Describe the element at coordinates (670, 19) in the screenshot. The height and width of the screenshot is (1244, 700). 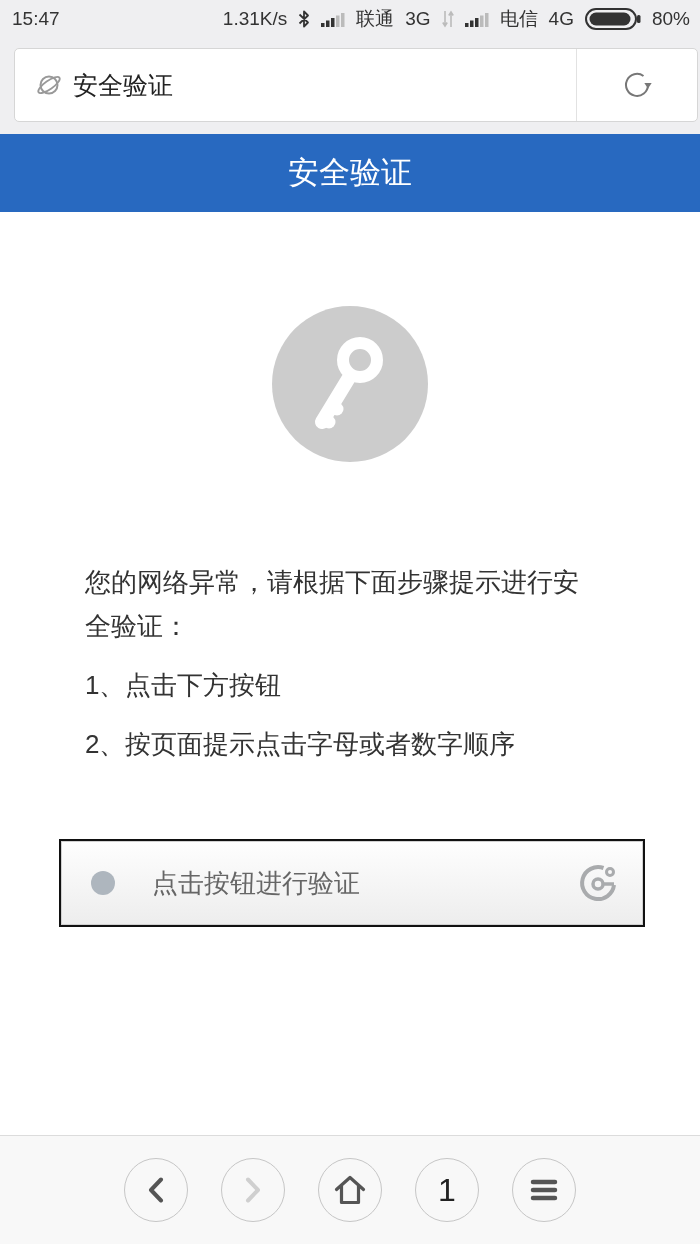
I see `battery-percent: 80%` at that location.